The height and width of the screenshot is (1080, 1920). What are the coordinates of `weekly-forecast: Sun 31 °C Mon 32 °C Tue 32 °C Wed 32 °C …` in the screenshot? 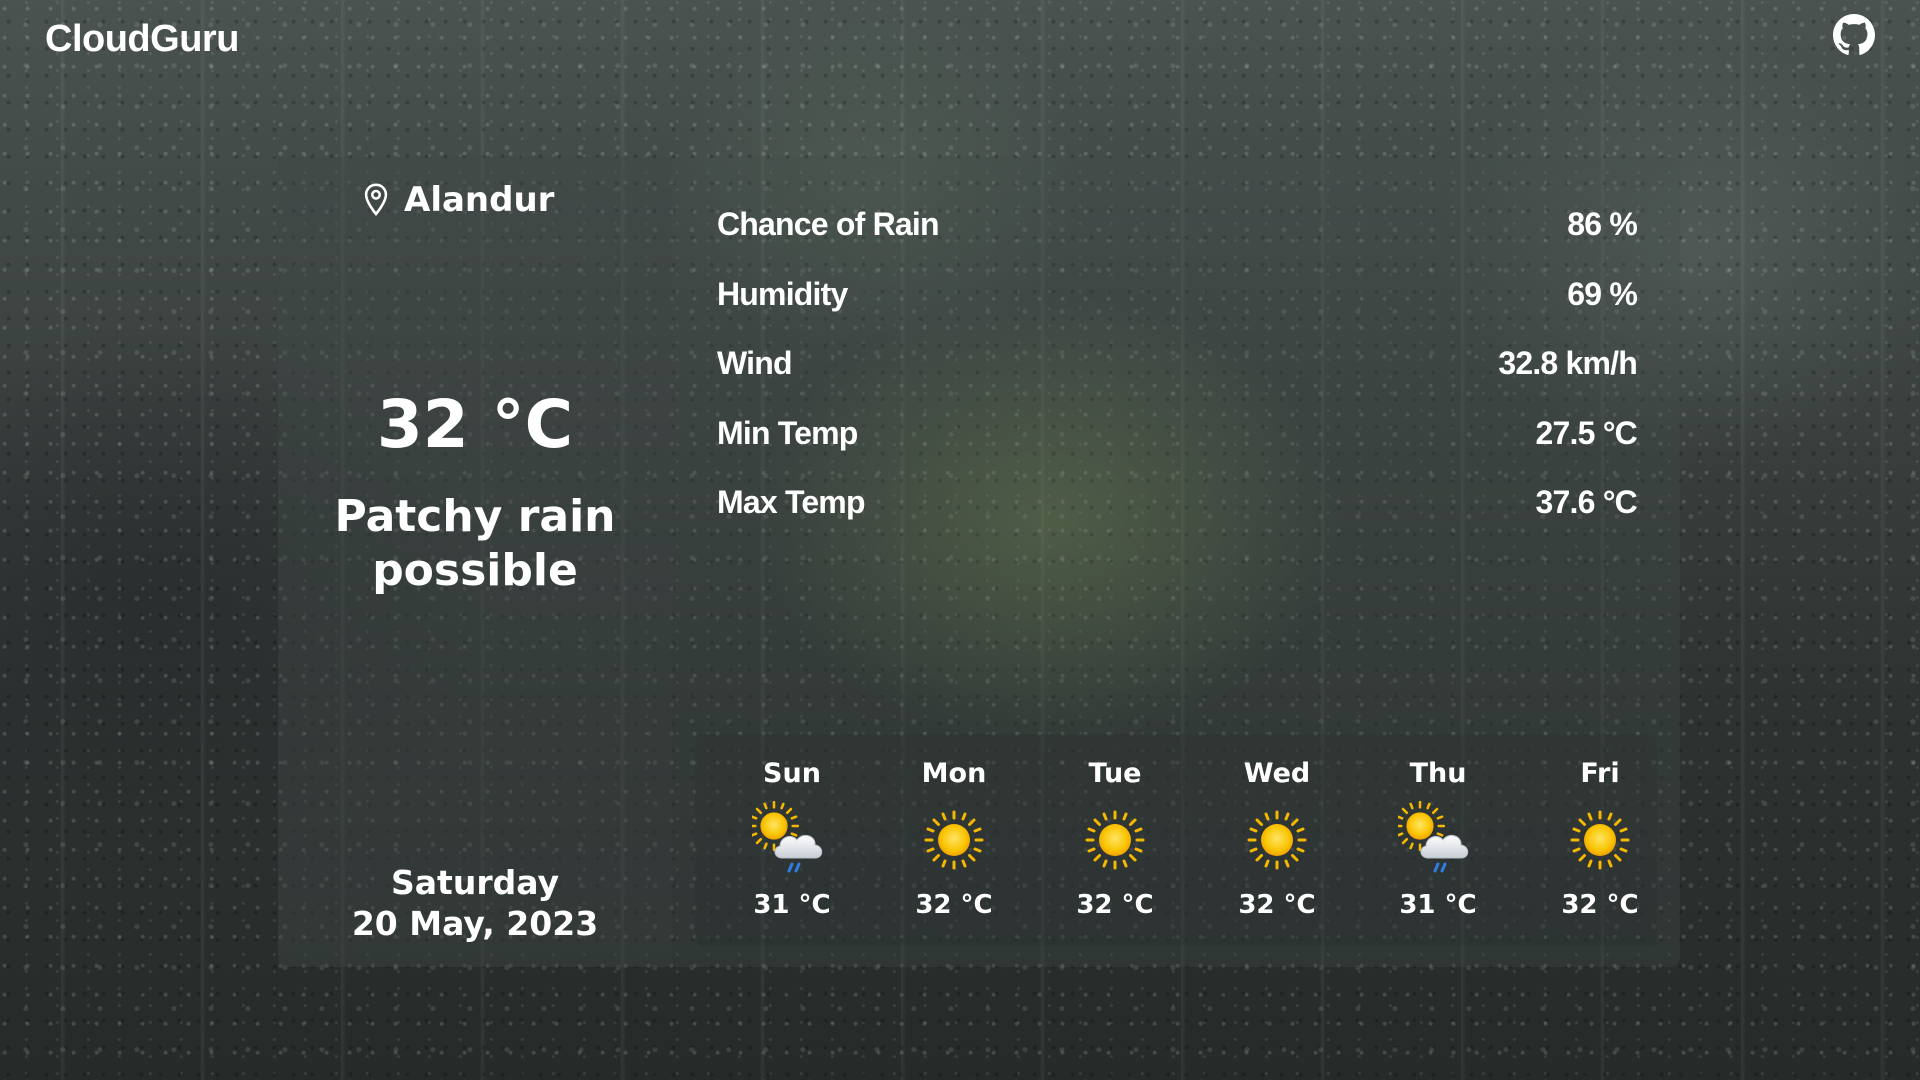 It's located at (1176, 840).